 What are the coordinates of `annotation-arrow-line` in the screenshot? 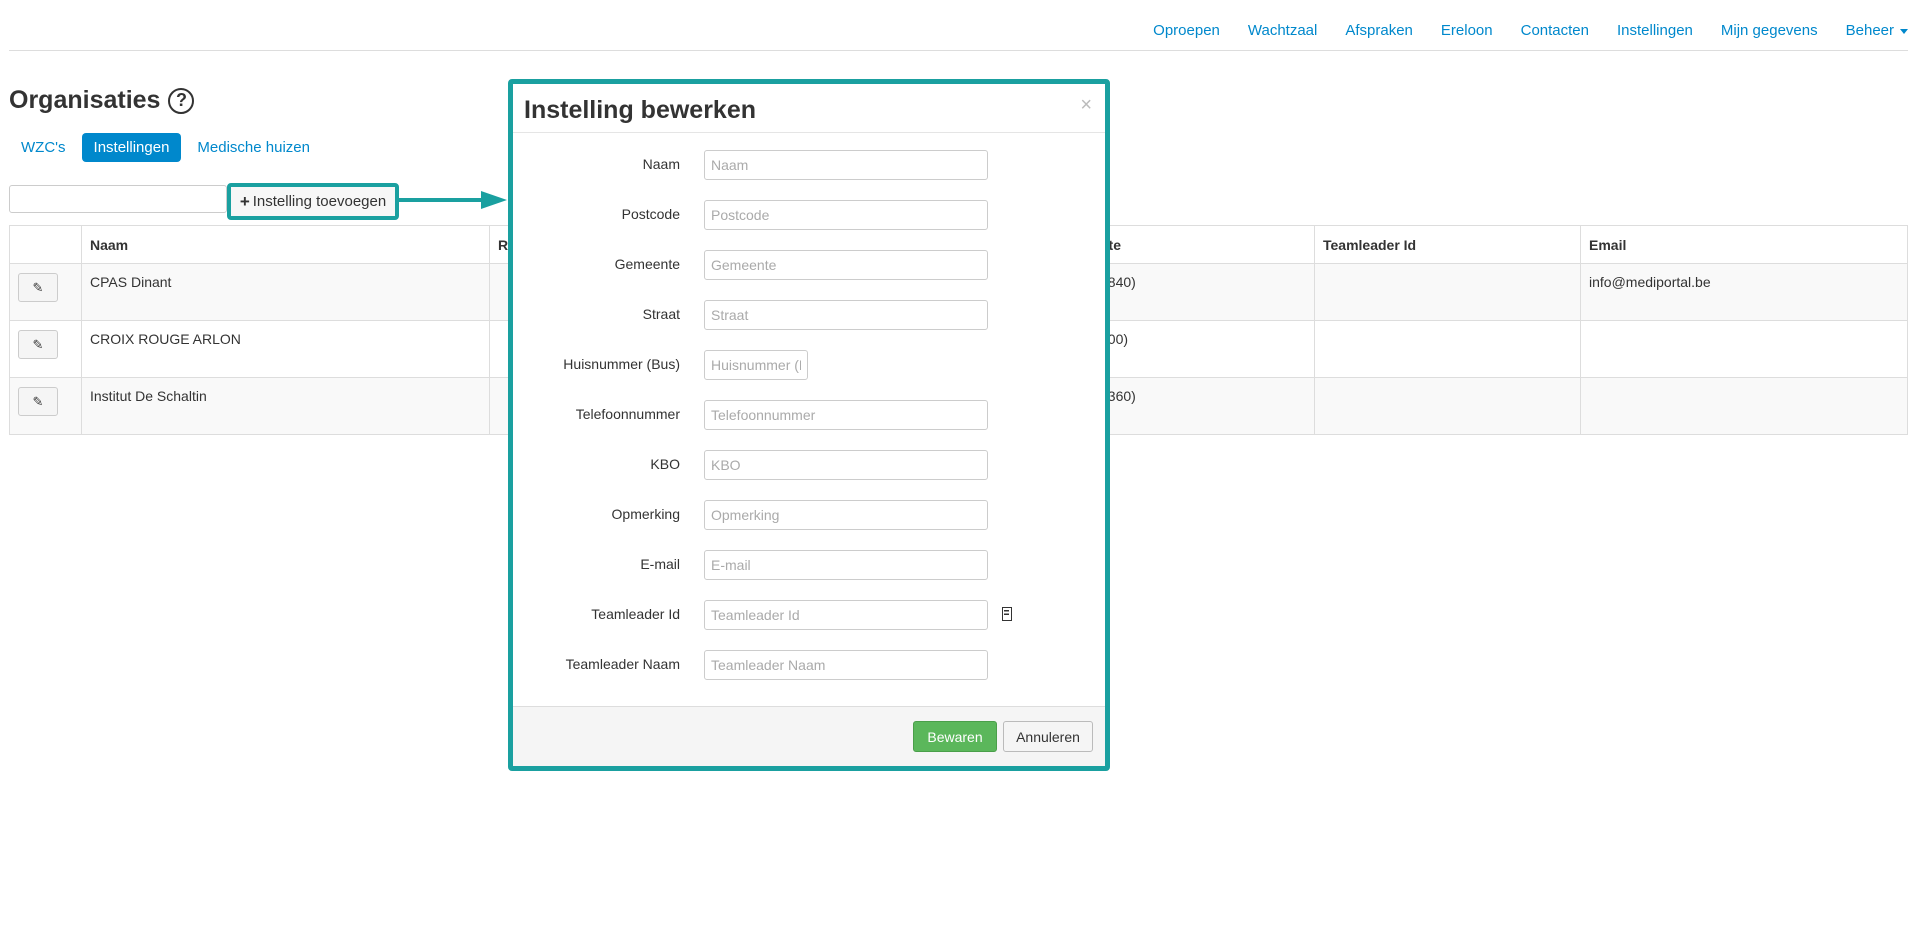 It's located at (440, 200).